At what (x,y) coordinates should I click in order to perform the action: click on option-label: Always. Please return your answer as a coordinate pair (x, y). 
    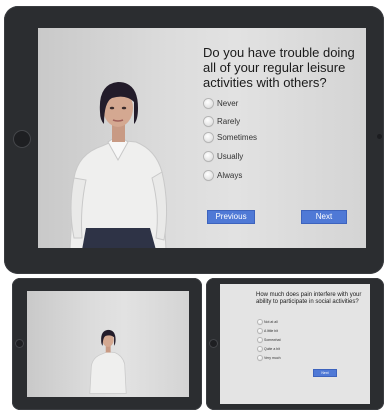
    Looking at the image, I should click on (230, 175).